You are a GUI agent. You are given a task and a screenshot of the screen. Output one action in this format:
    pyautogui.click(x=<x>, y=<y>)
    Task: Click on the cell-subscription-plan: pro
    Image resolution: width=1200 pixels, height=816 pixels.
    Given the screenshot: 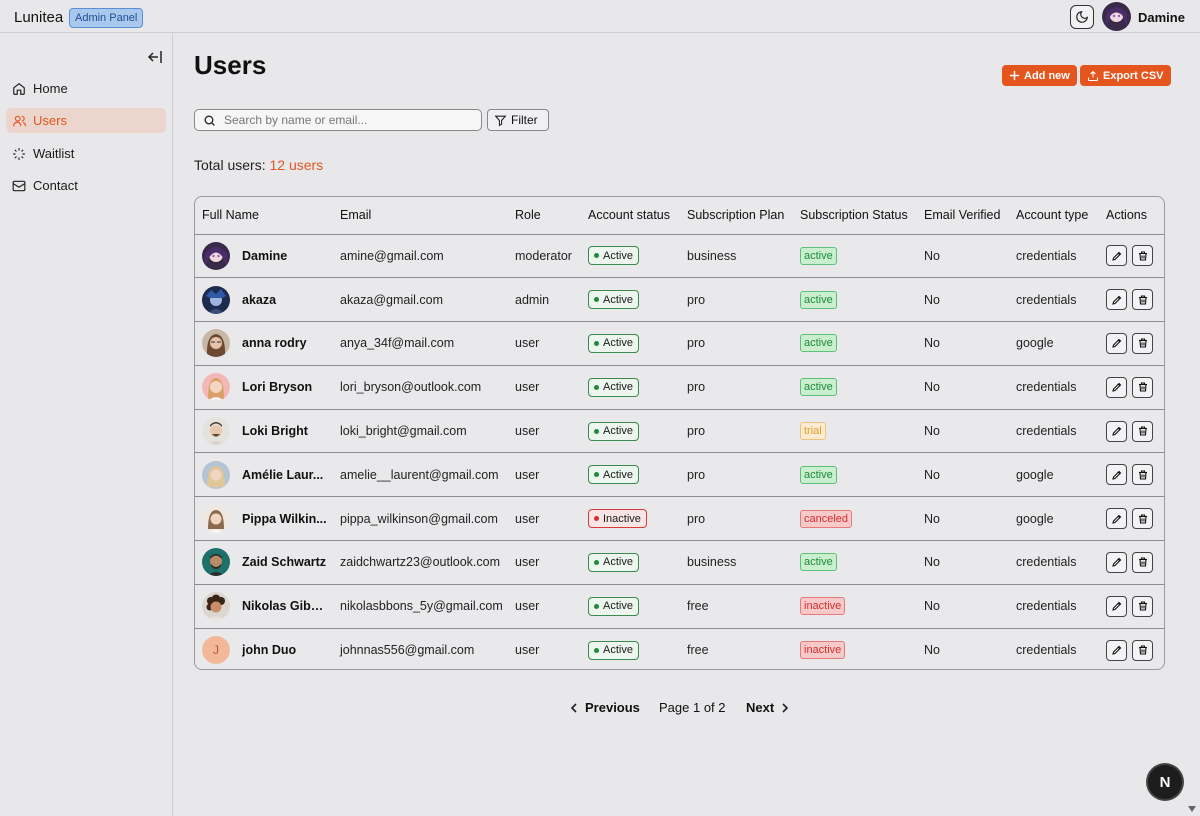 What is the action you would take?
    pyautogui.click(x=736, y=343)
    